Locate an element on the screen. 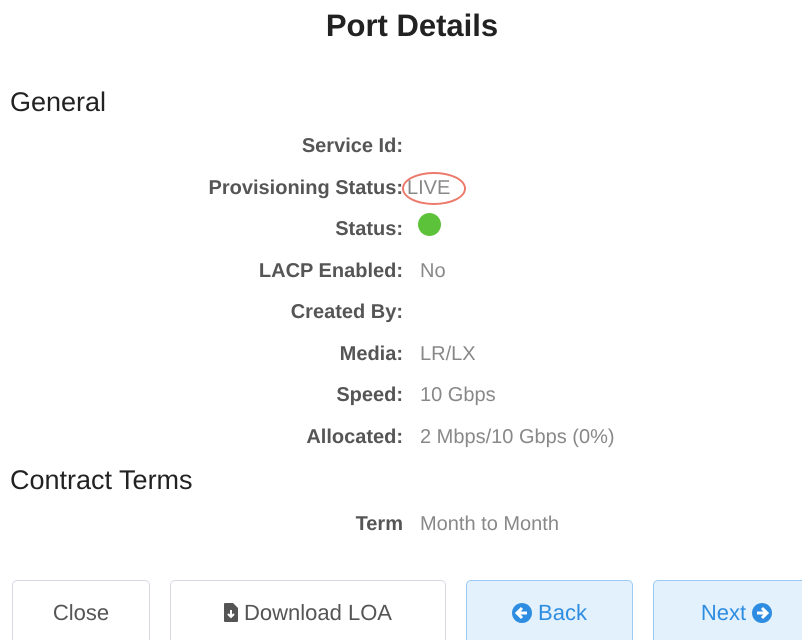  field-label: Speed: is located at coordinates (369, 396).